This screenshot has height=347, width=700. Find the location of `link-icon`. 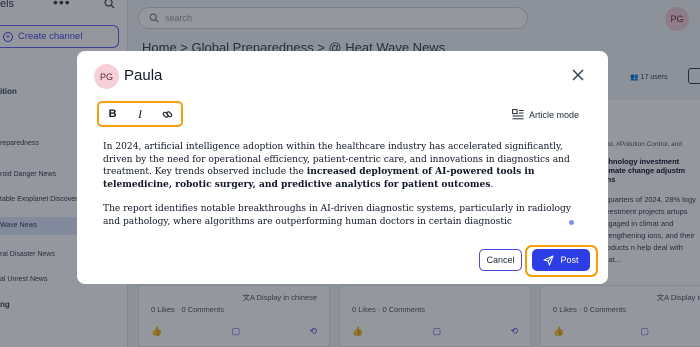

link-icon is located at coordinates (167, 114).